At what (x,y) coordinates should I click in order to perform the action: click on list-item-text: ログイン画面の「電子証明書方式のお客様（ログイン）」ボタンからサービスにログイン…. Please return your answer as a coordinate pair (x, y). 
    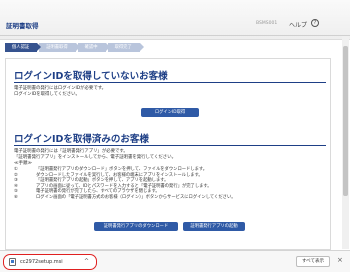
    Looking at the image, I should click on (136, 197).